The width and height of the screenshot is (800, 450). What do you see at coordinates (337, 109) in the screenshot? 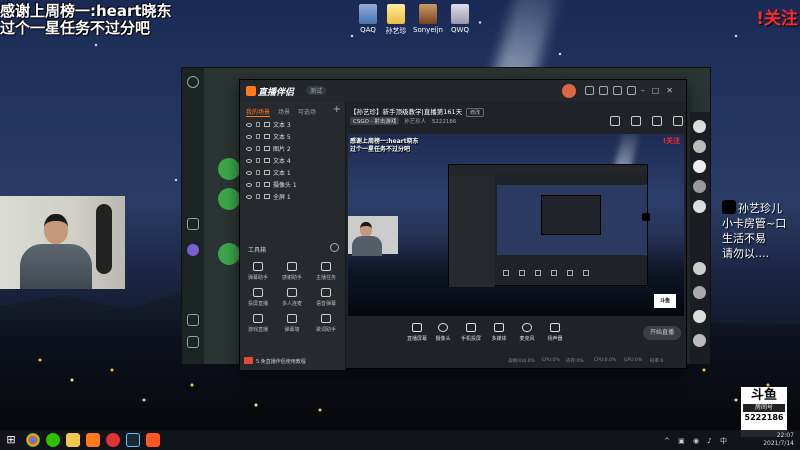
I see `add-source-button: +` at bounding box center [337, 109].